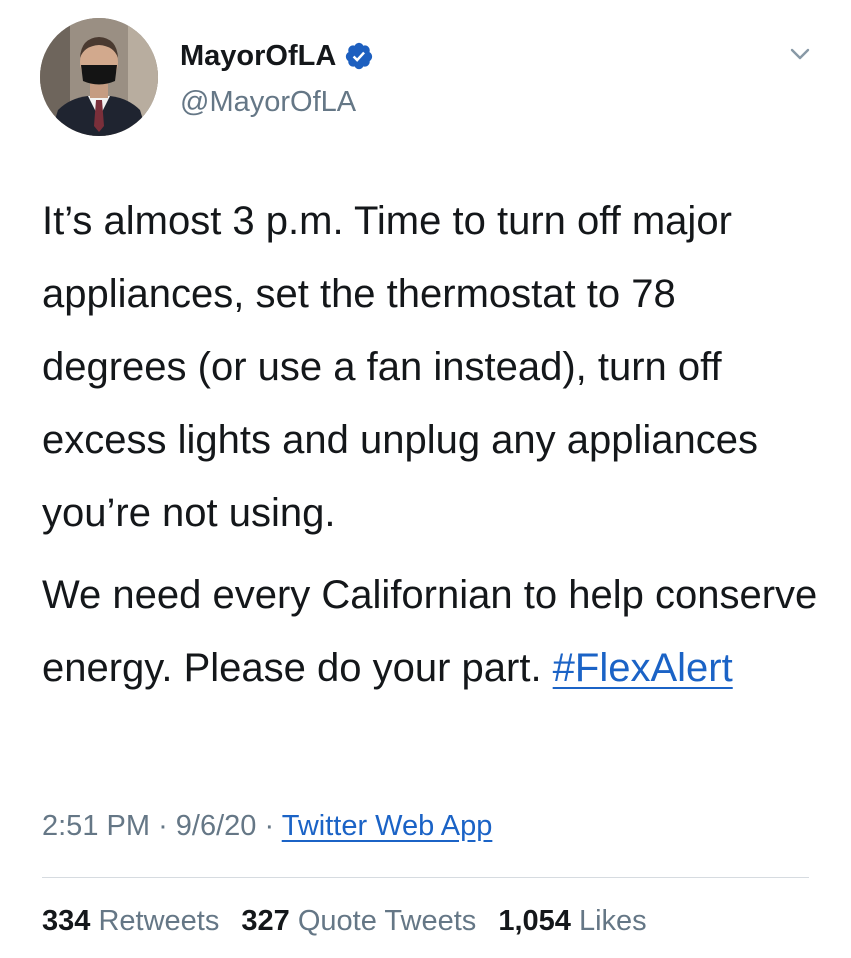 This screenshot has height=958, width=851. What do you see at coordinates (572, 921) in the screenshot?
I see `likes-stat: 1,054 Likes` at bounding box center [572, 921].